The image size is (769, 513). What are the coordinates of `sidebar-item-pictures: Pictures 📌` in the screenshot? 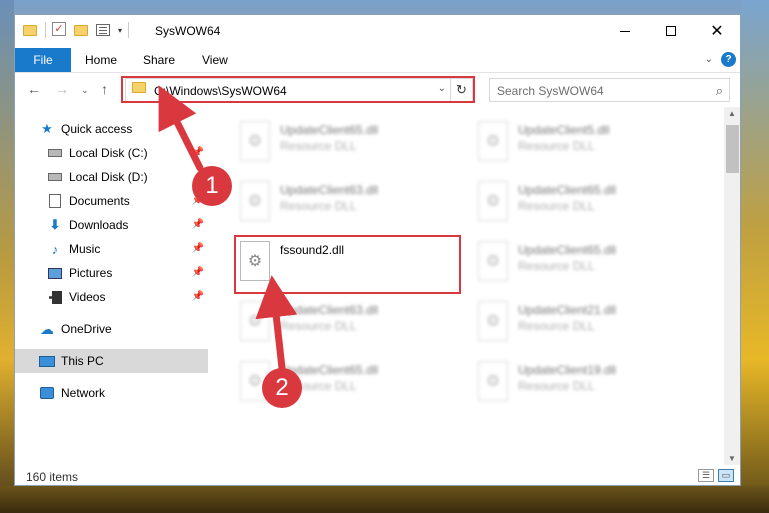 It's located at (111, 273).